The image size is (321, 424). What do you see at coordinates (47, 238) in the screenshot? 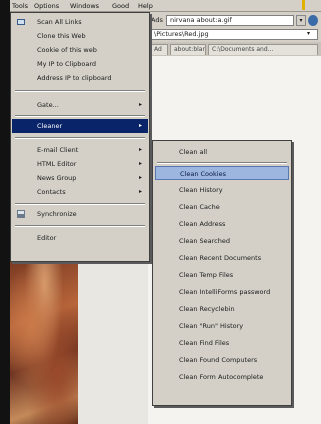
I see `menu-item-label: Editor` at bounding box center [47, 238].